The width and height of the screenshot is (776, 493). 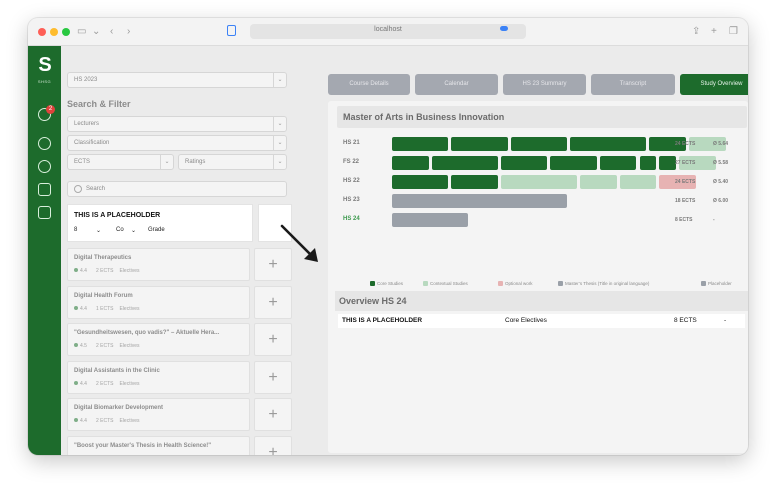 What do you see at coordinates (81, 32) in the screenshot?
I see `sidebar-toggle-icon: ▭` at bounding box center [81, 32].